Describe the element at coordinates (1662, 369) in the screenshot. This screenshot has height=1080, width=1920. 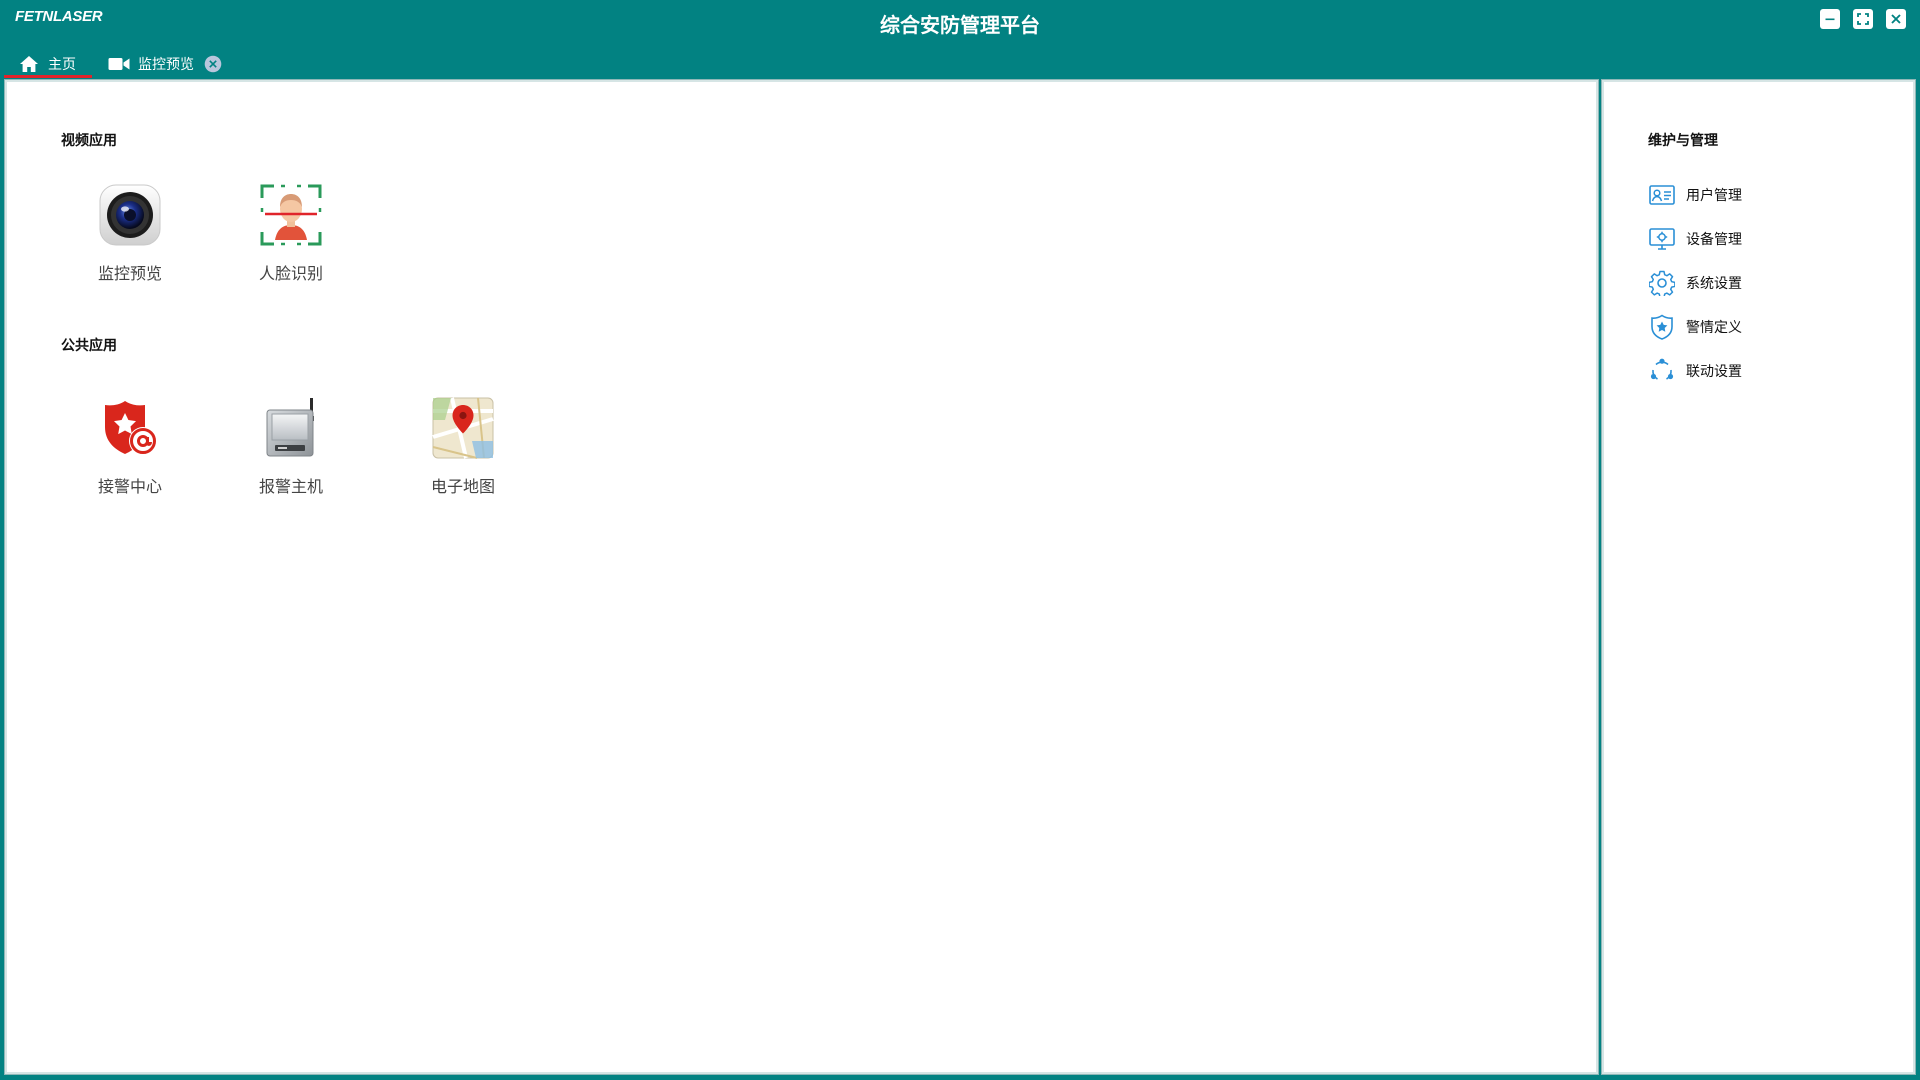
I see `linkage-cycle-icon` at that location.